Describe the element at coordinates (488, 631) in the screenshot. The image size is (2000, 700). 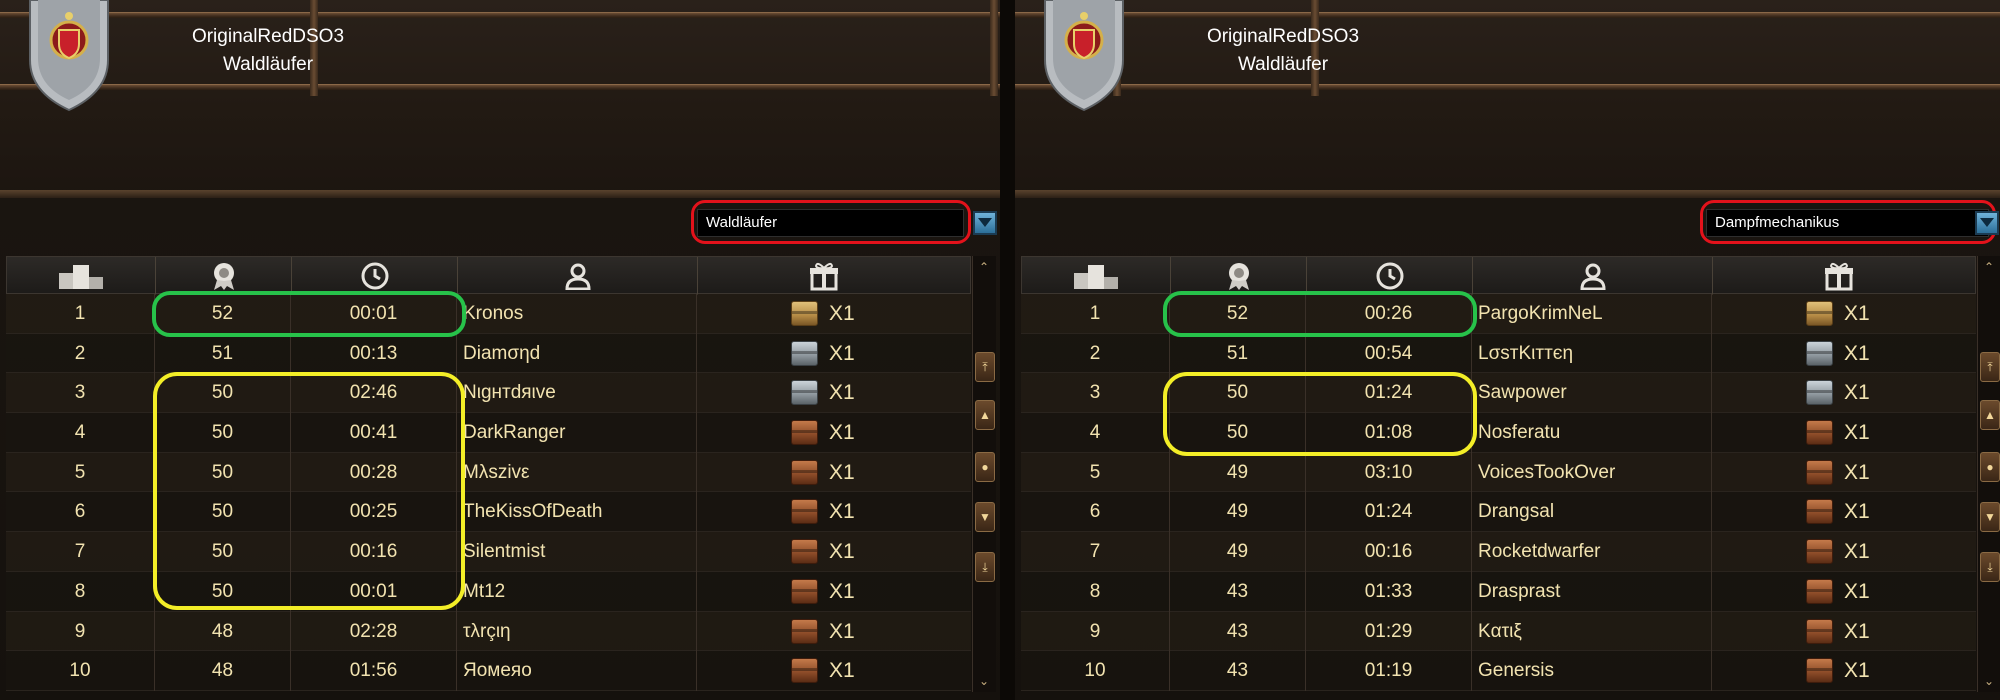
I see `table-row: 9 48 02:28 τλrçιη X1` at that location.